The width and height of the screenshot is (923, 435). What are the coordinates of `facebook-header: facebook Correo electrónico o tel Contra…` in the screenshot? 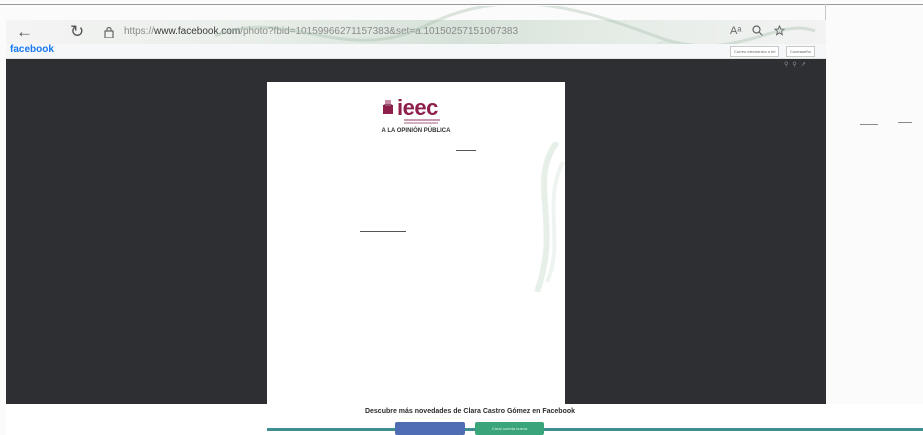 It's located at (416, 51).